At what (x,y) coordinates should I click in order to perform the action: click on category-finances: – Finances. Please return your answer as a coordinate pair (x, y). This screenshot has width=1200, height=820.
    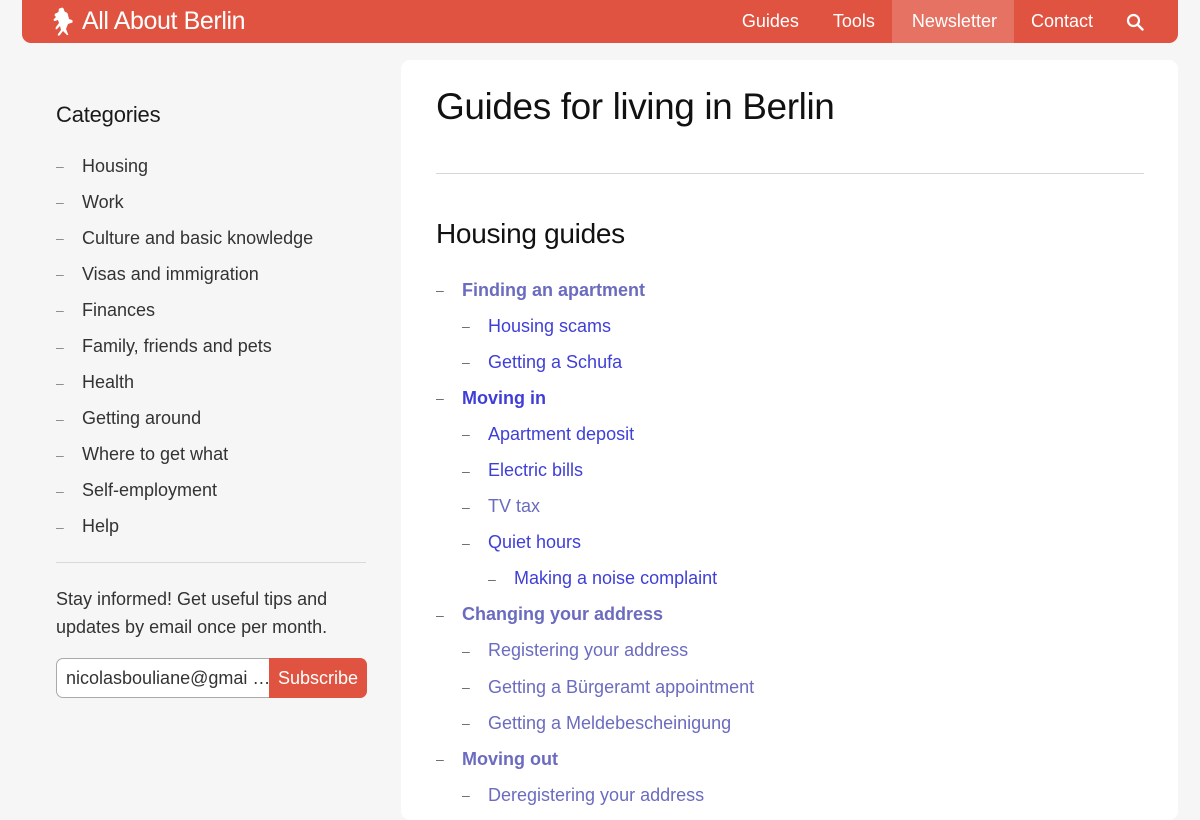
    Looking at the image, I should click on (211, 310).